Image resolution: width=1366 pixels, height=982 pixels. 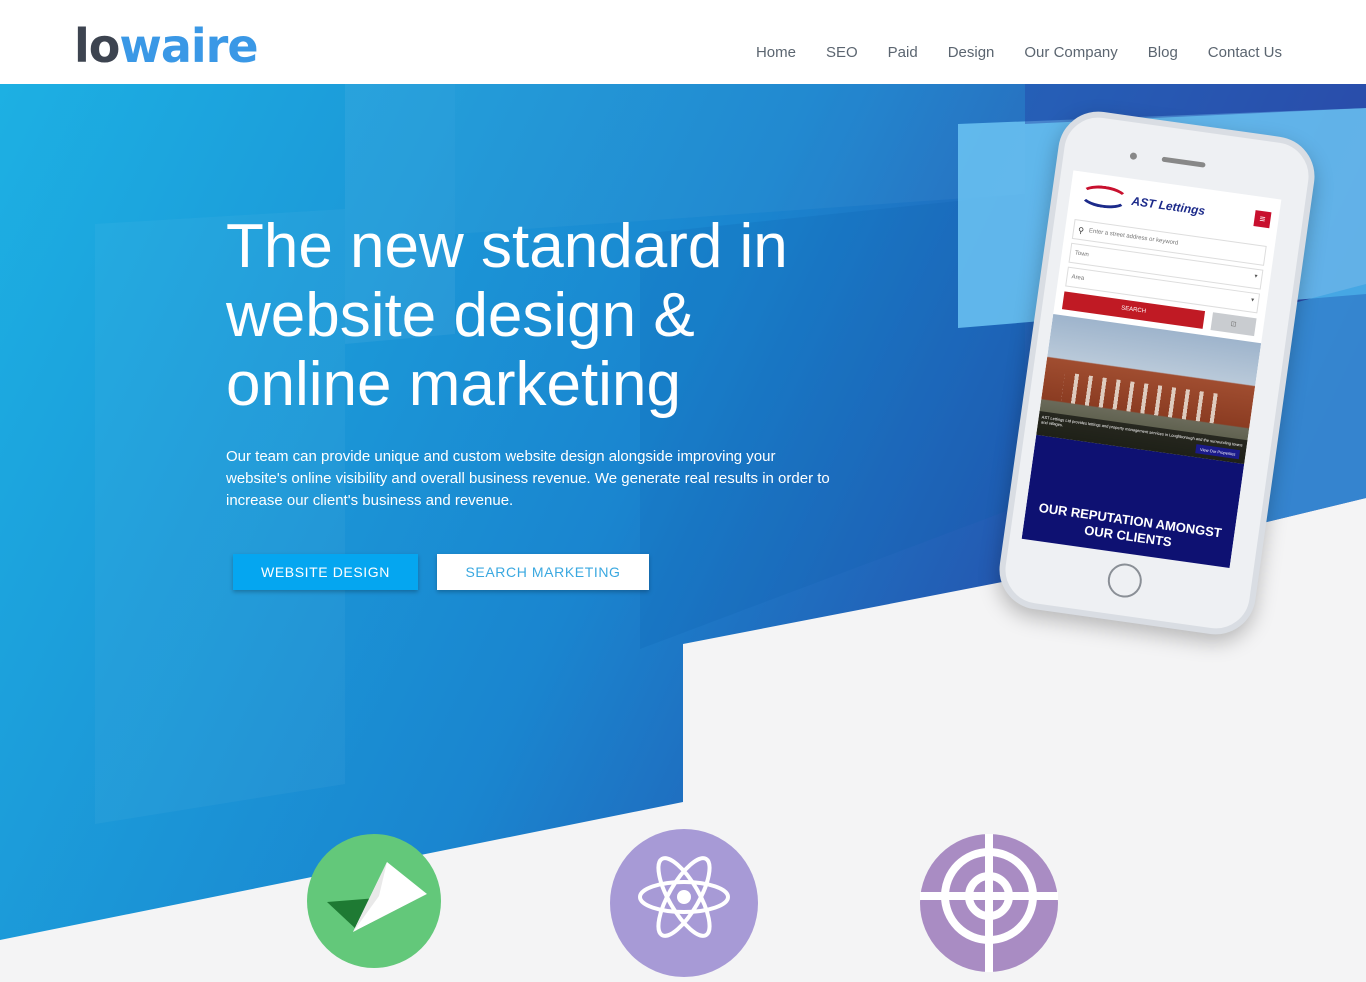 I want to click on nav-contact-us: Contact Us, so click(x=1245, y=52).